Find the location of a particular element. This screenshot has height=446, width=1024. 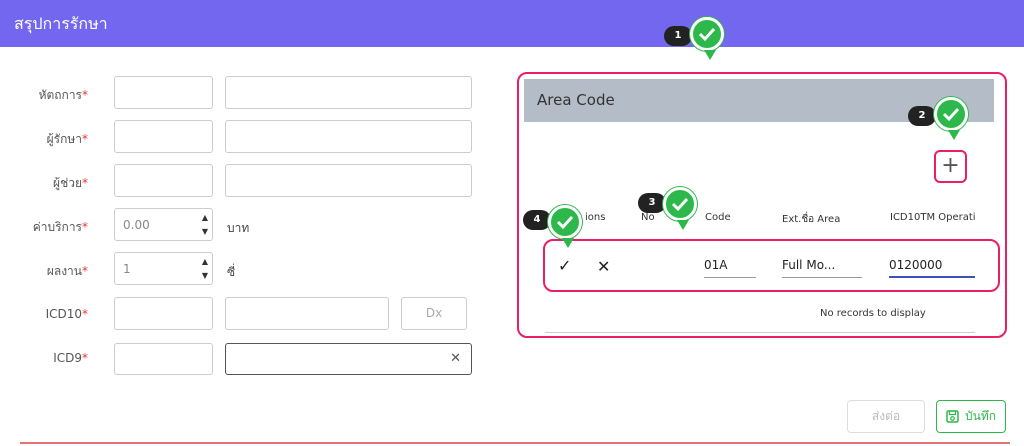

cancel-close-icon: ✕ is located at coordinates (603, 266).